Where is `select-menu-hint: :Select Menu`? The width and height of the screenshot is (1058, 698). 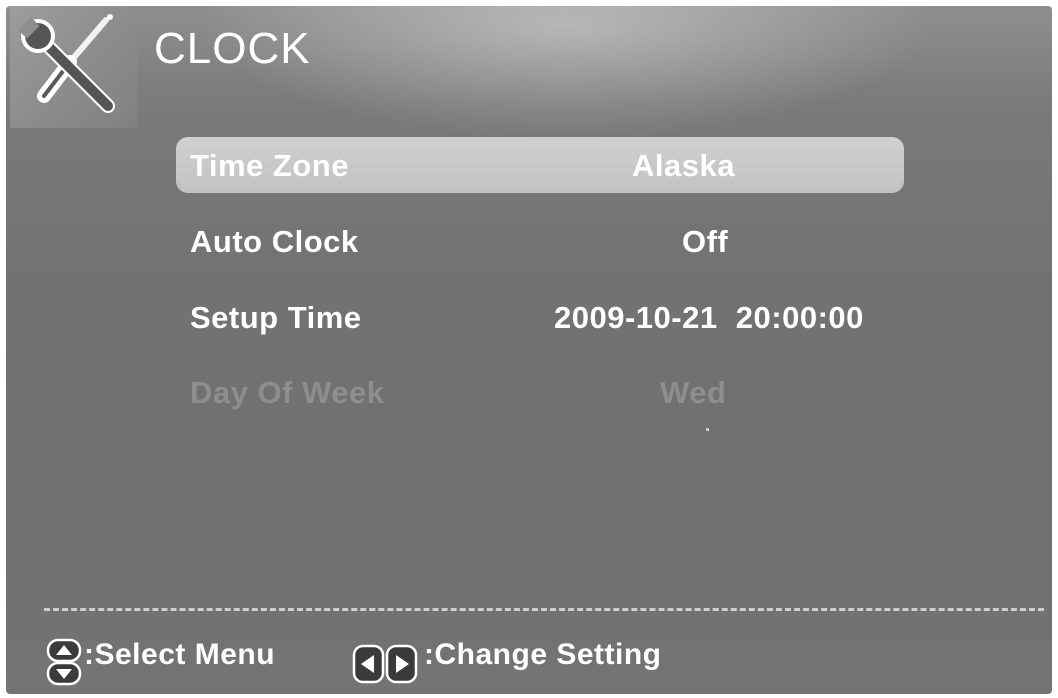 select-menu-hint: :Select Menu is located at coordinates (180, 654).